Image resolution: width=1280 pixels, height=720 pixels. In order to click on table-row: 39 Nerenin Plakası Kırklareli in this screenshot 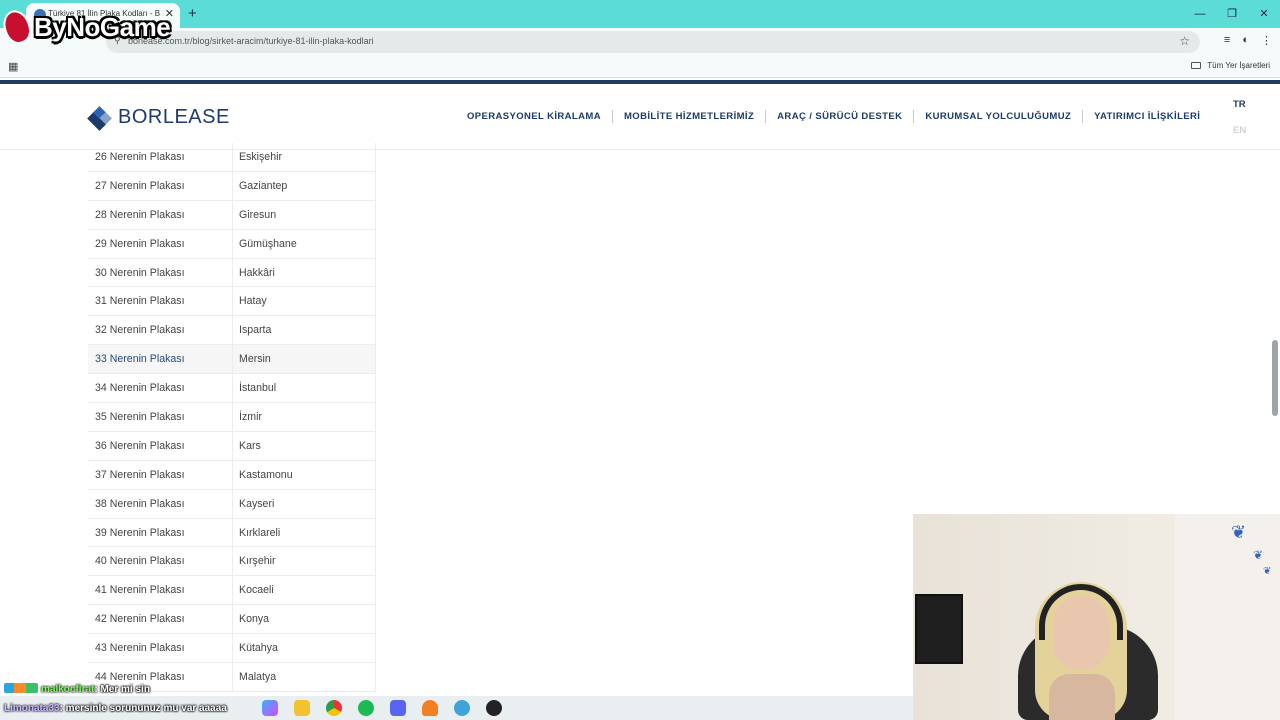, I will do `click(232, 533)`.